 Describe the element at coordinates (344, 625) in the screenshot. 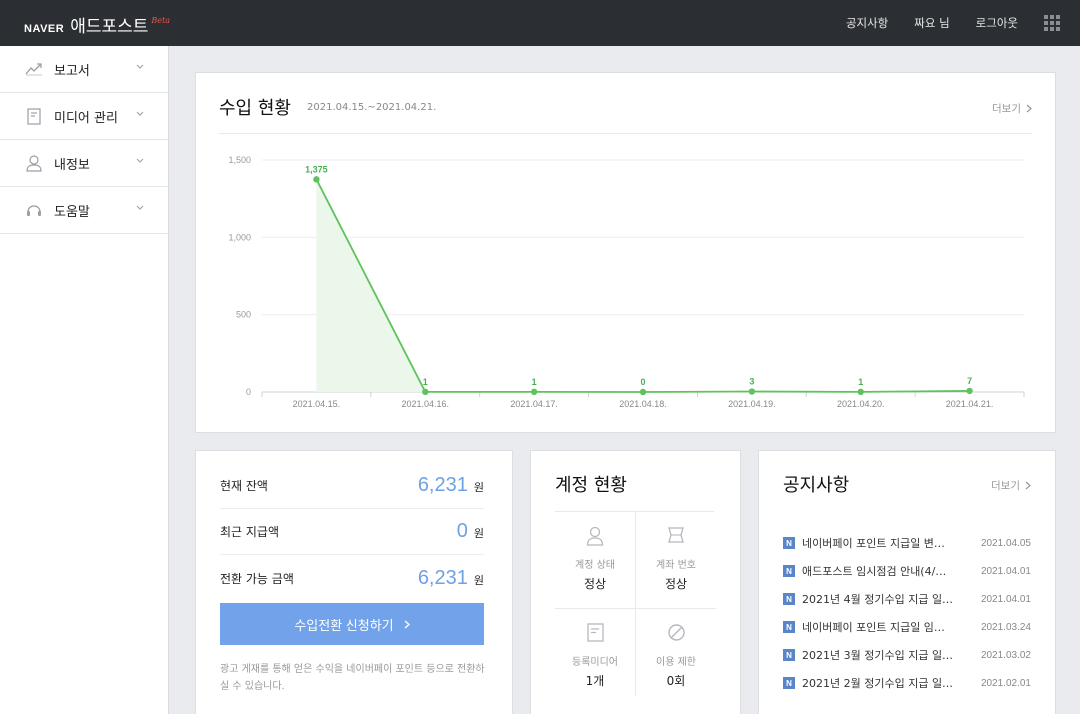

I see `convert-button-label: 수입전환 신청하기` at that location.